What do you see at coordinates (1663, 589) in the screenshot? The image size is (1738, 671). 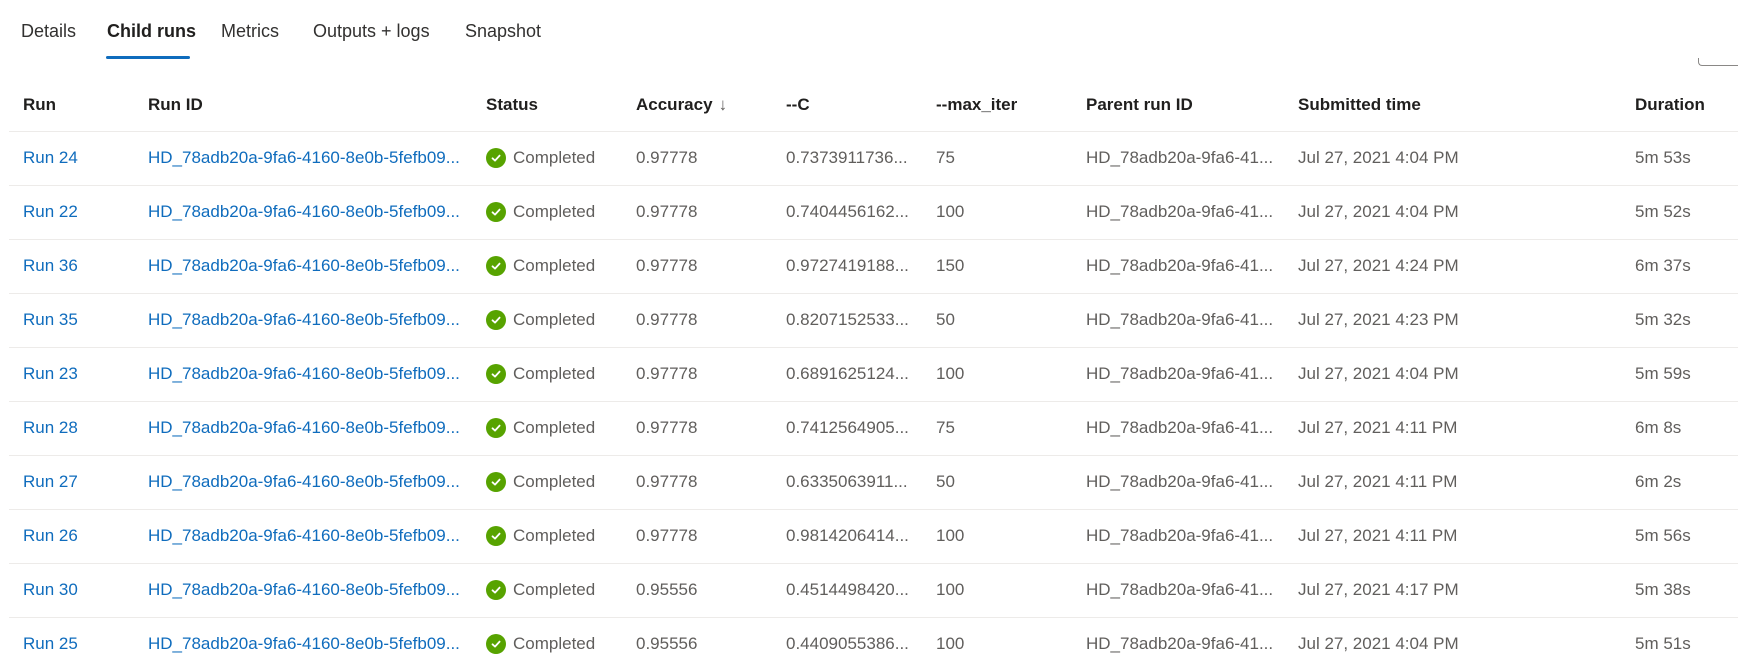 I see `duration-value: 5m 38s` at bounding box center [1663, 589].